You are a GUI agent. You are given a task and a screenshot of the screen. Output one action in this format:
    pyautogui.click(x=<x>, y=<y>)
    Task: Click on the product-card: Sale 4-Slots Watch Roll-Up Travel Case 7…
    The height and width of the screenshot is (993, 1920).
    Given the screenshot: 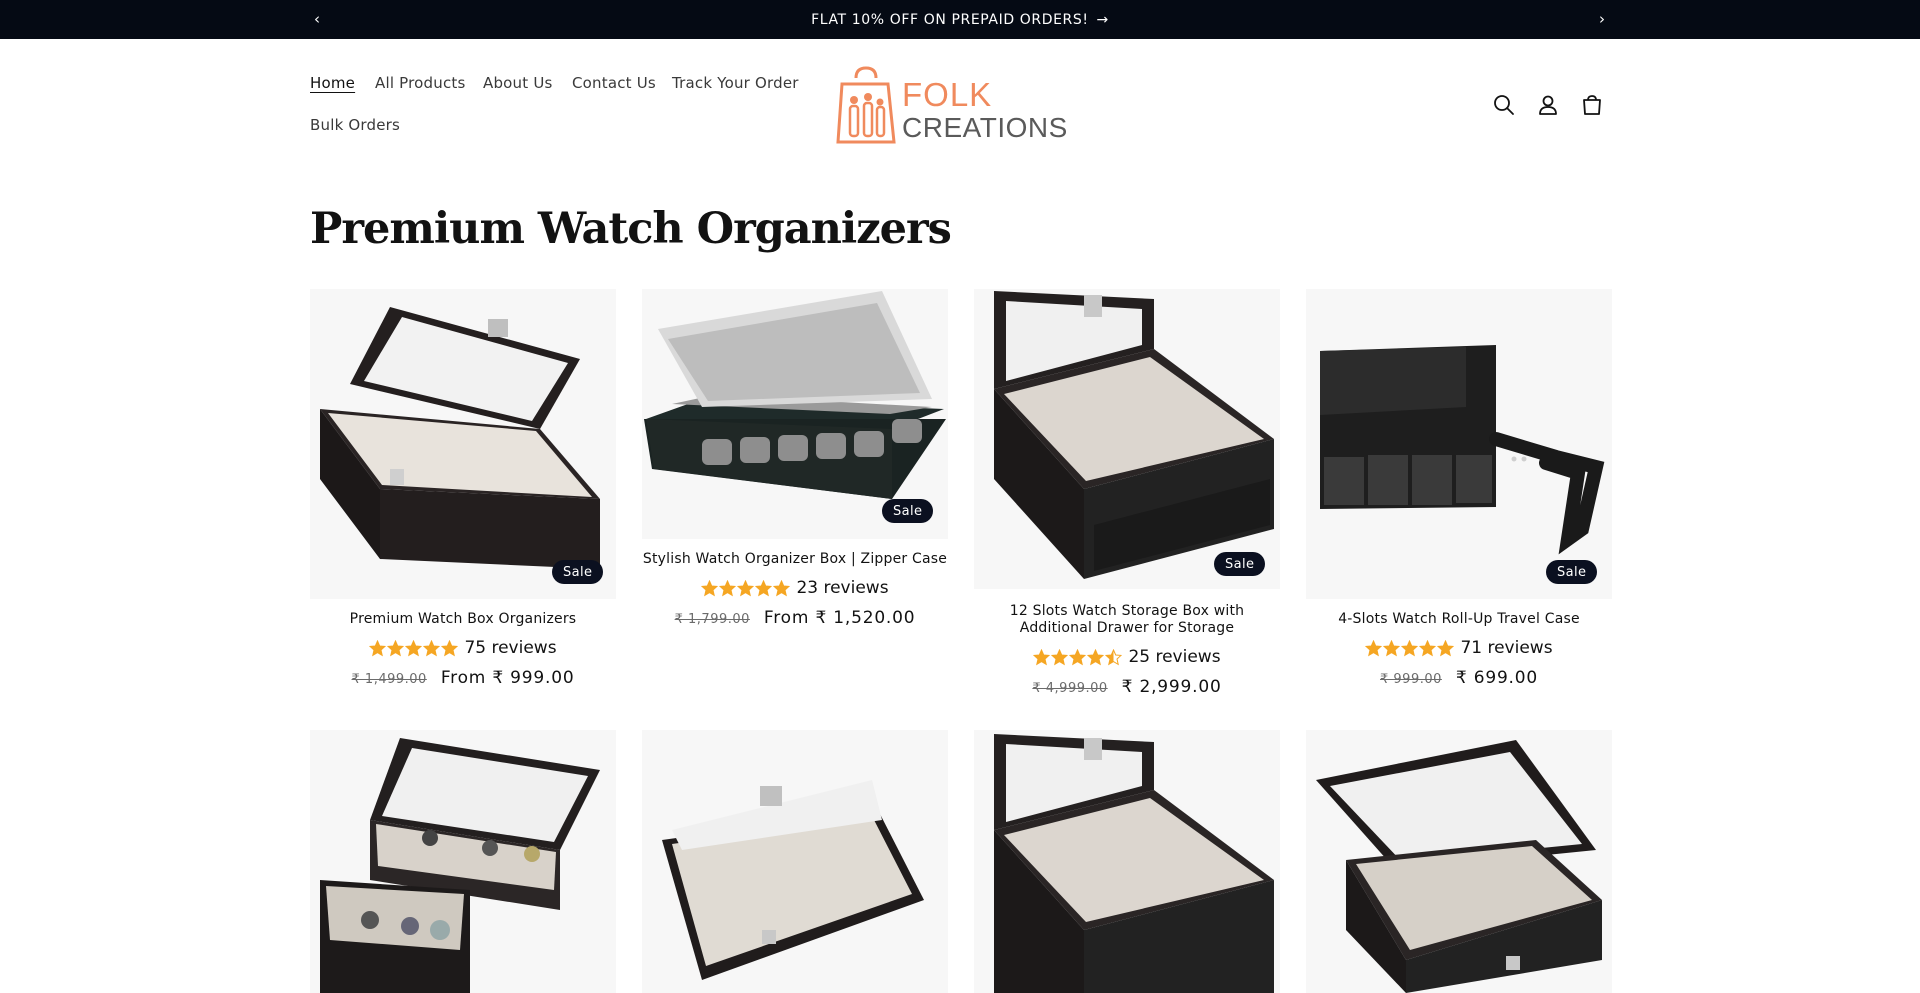 What is the action you would take?
    pyautogui.click(x=1459, y=499)
    